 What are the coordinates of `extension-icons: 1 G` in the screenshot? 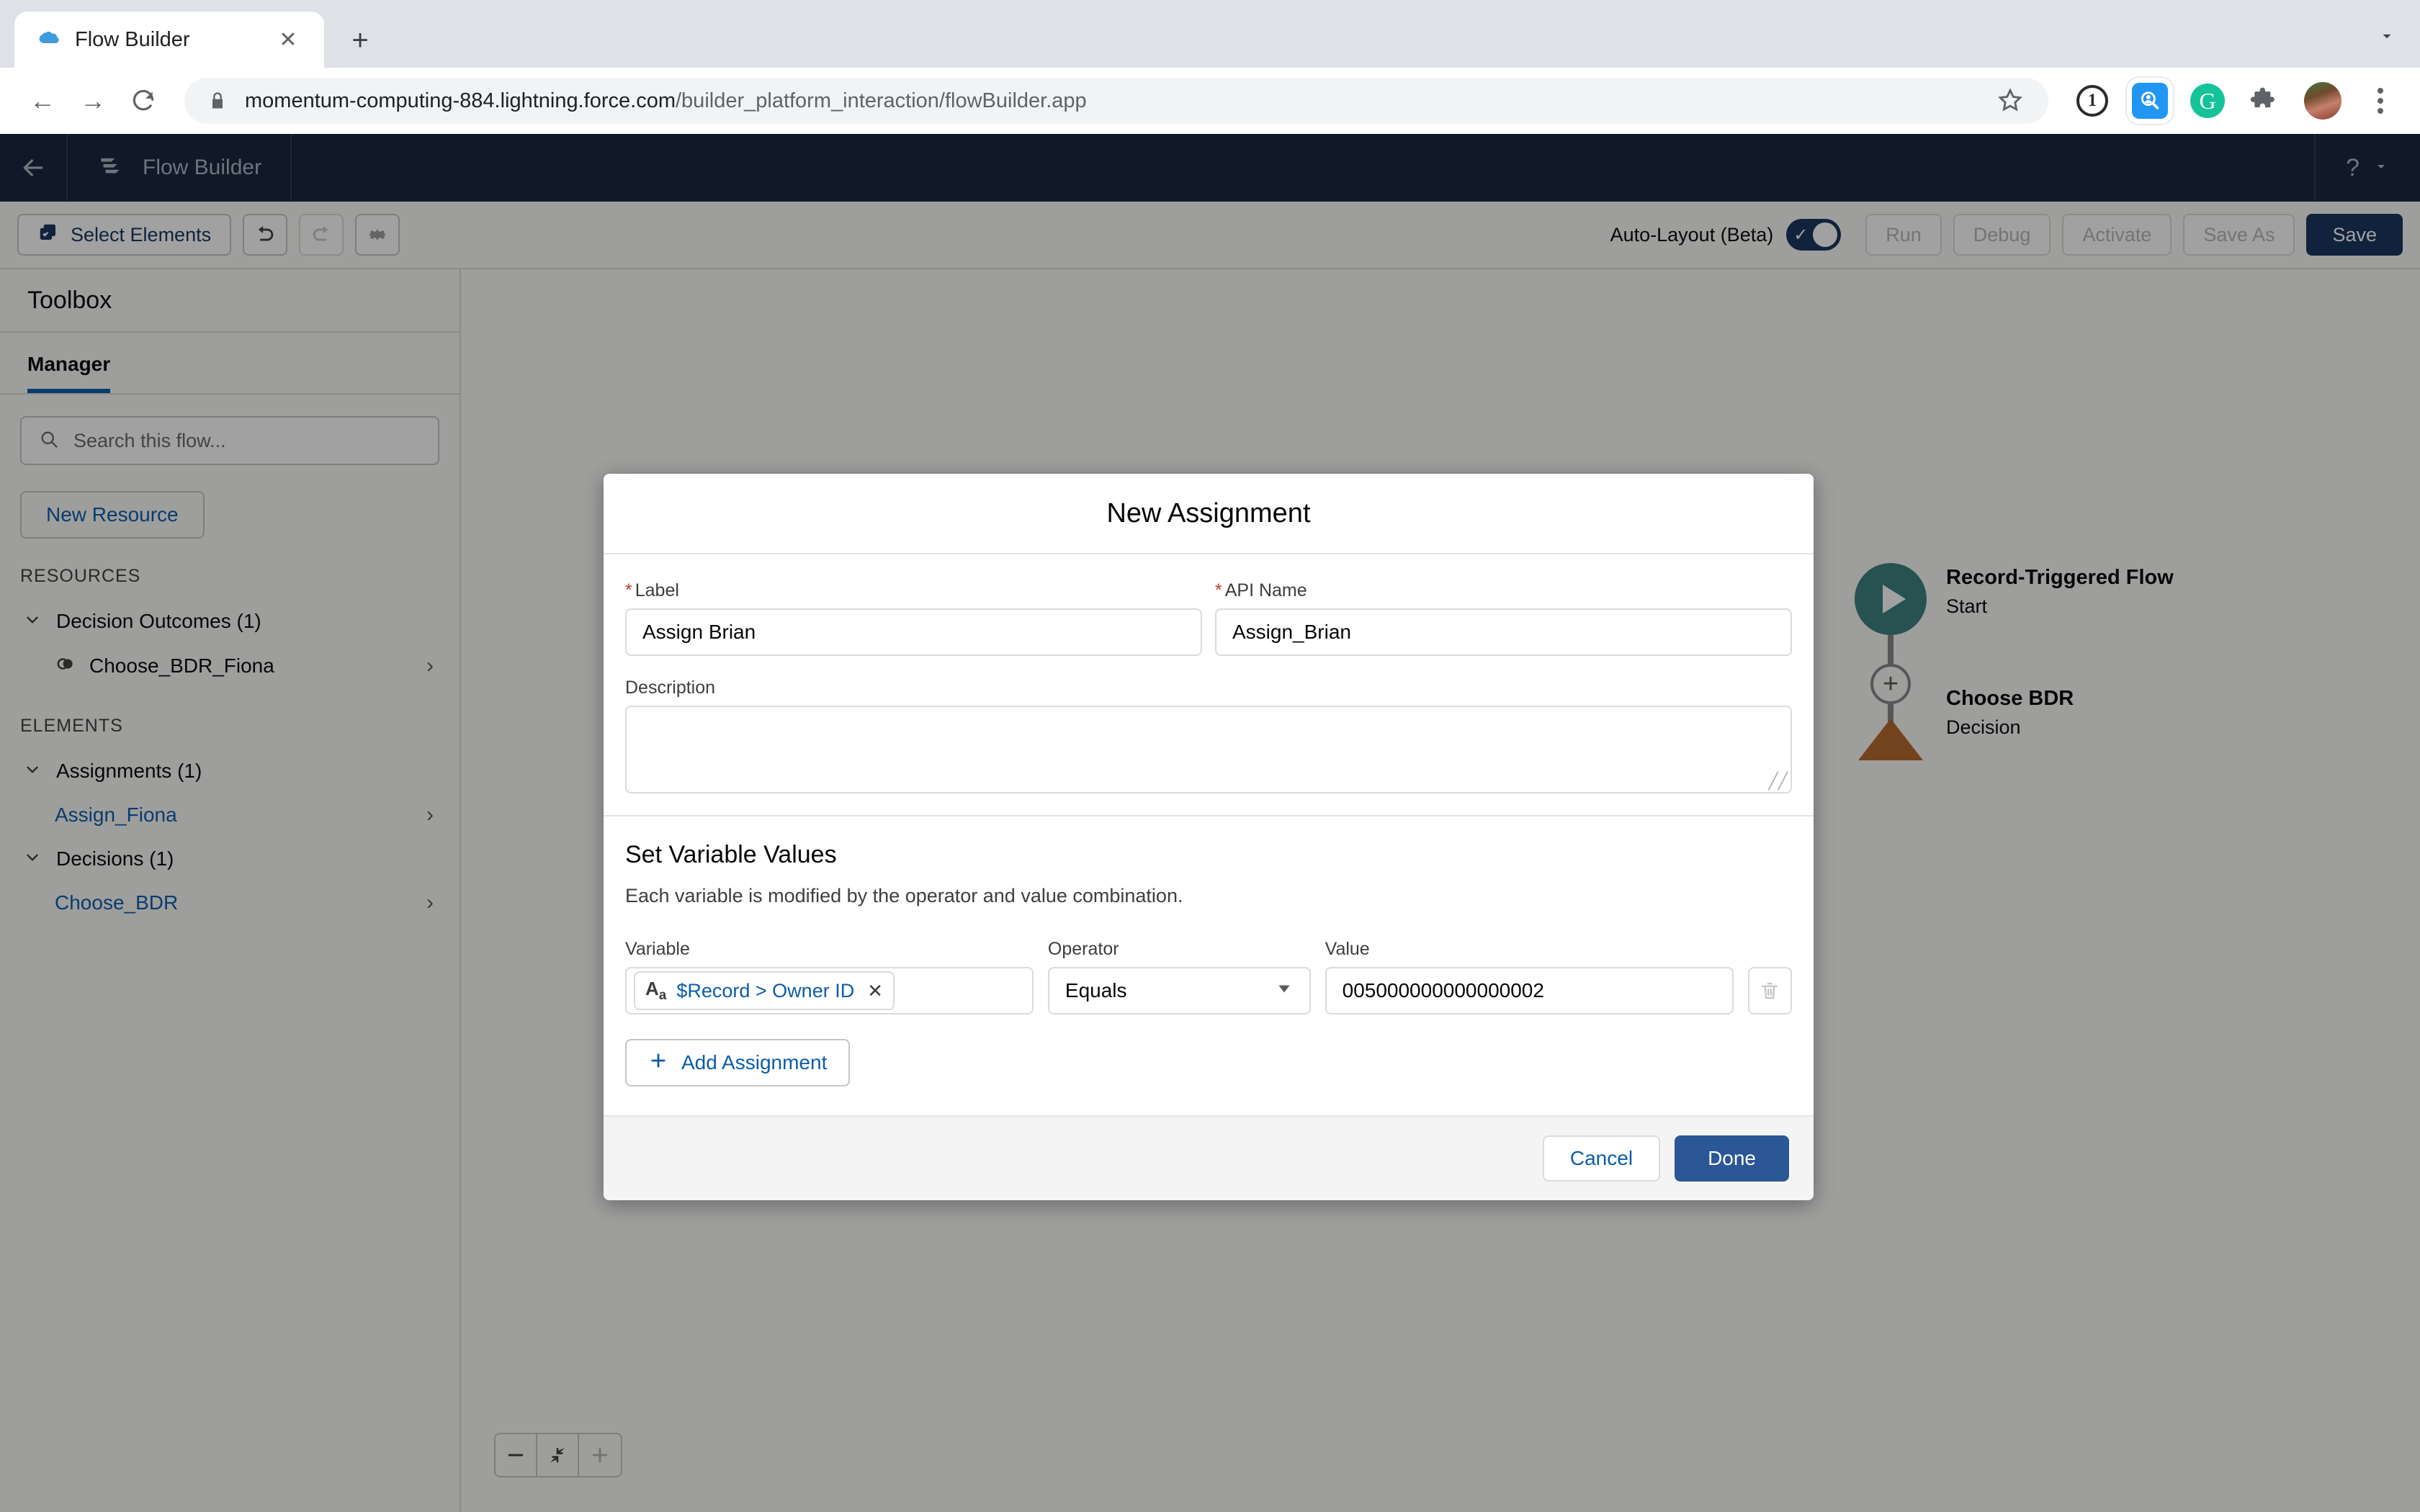 It's located at (2233, 100).